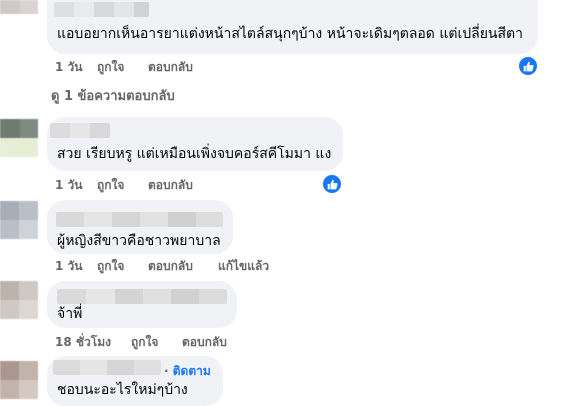  What do you see at coordinates (83, 342) in the screenshot?
I see `comment-time: 18 ชั่วโมง` at bounding box center [83, 342].